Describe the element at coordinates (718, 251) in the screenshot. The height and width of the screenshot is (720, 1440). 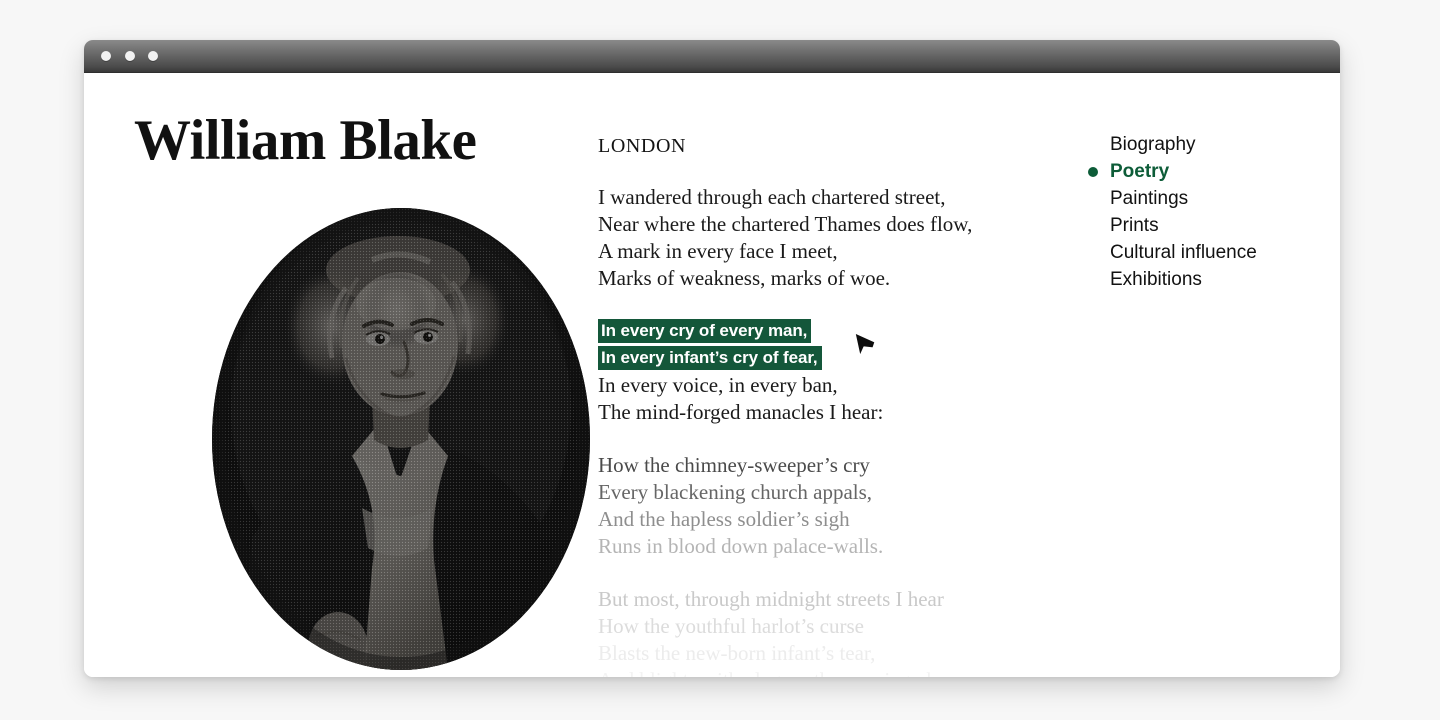
I see `poem-line: A mark in every face I meet,` at that location.